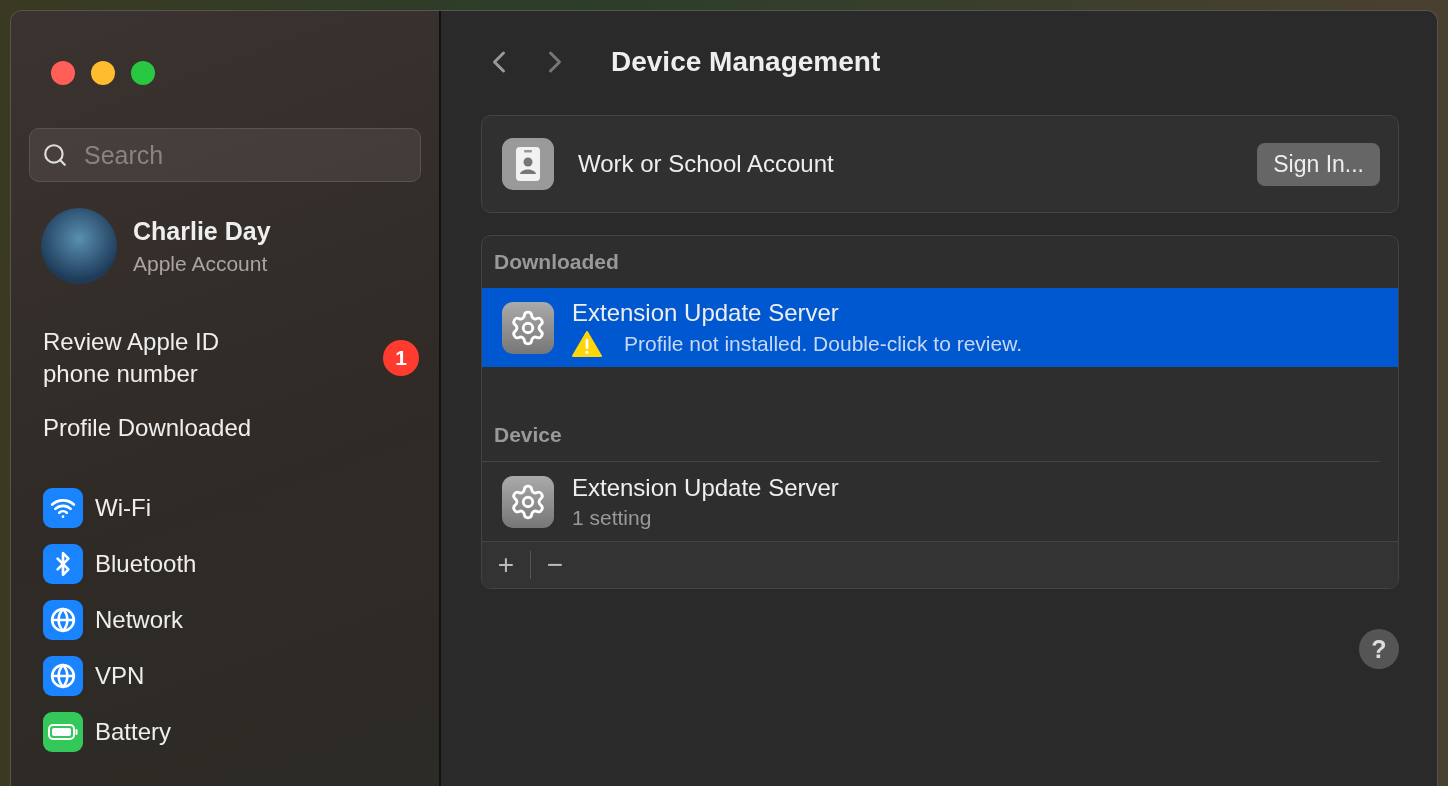 The height and width of the screenshot is (786, 1448). What do you see at coordinates (506, 565) in the screenshot?
I see `add-button: +` at bounding box center [506, 565].